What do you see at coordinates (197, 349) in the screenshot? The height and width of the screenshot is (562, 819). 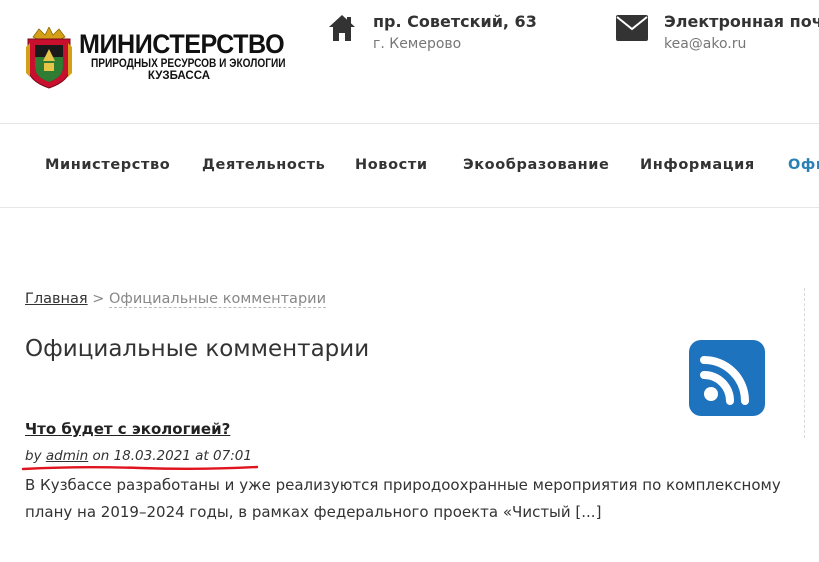 I see `page-title: Официальные комментарии` at bounding box center [197, 349].